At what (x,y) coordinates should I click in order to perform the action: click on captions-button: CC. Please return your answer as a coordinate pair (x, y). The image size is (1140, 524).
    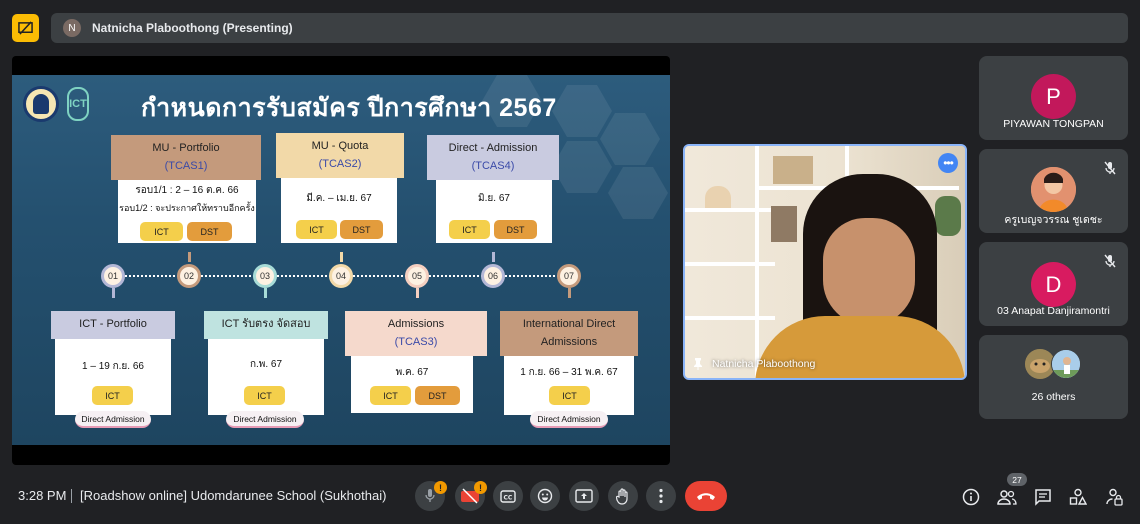
    Looking at the image, I should click on (508, 496).